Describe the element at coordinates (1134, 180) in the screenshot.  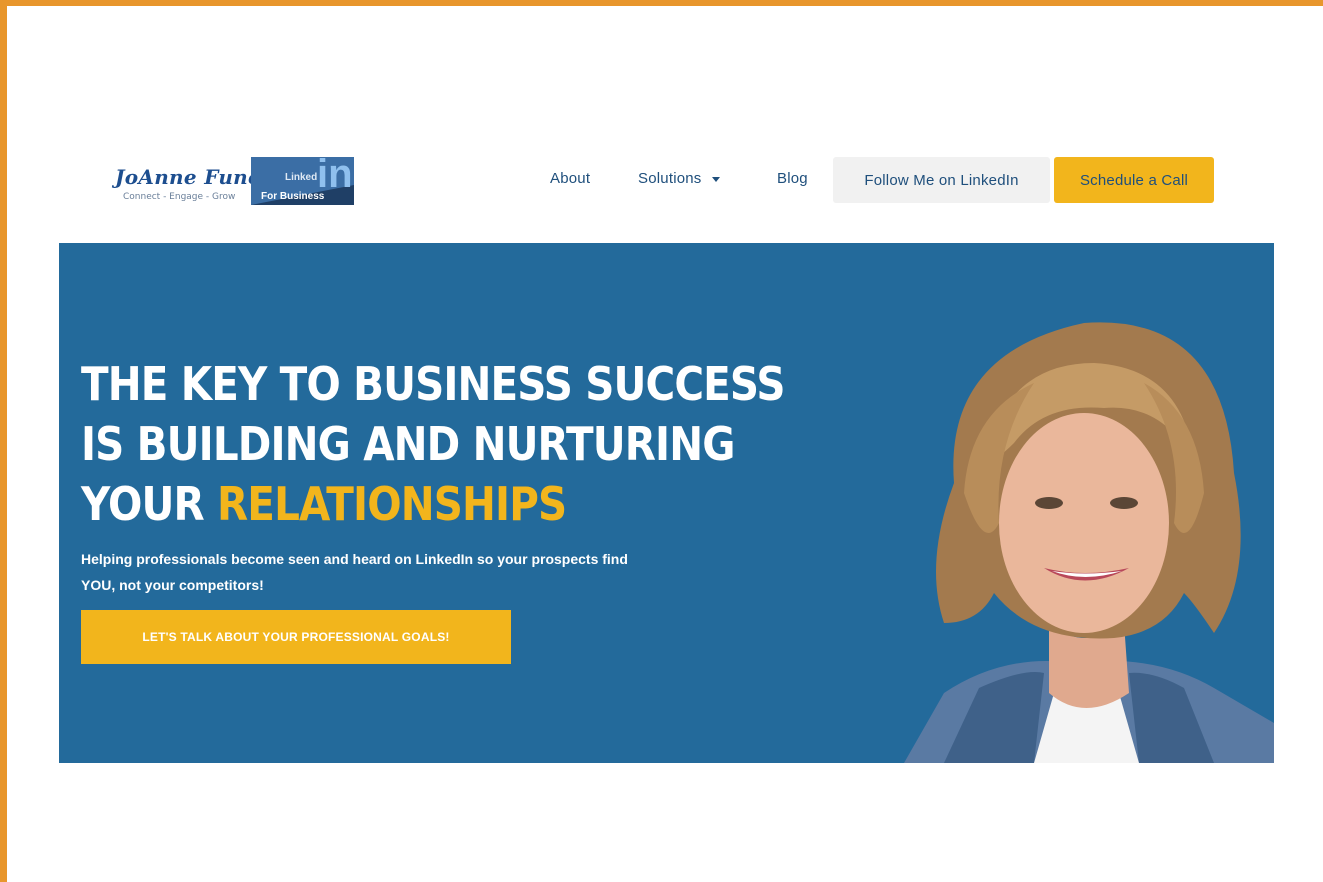
I see `schedule-call-button: Schedule a Call` at that location.